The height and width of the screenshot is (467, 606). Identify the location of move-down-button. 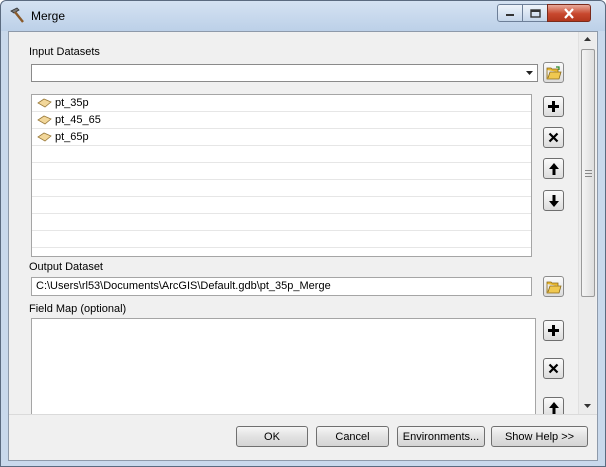
(553, 200).